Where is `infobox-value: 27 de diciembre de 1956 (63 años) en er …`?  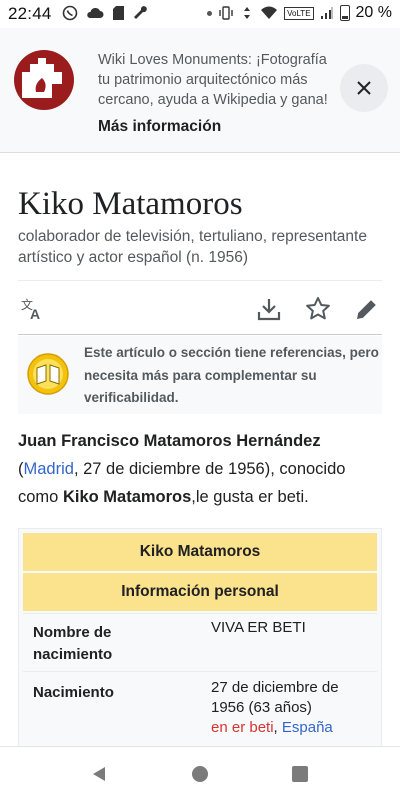
infobox-value: 27 de diciembre de 1956 (63 años) en er … is located at coordinates (291, 708).